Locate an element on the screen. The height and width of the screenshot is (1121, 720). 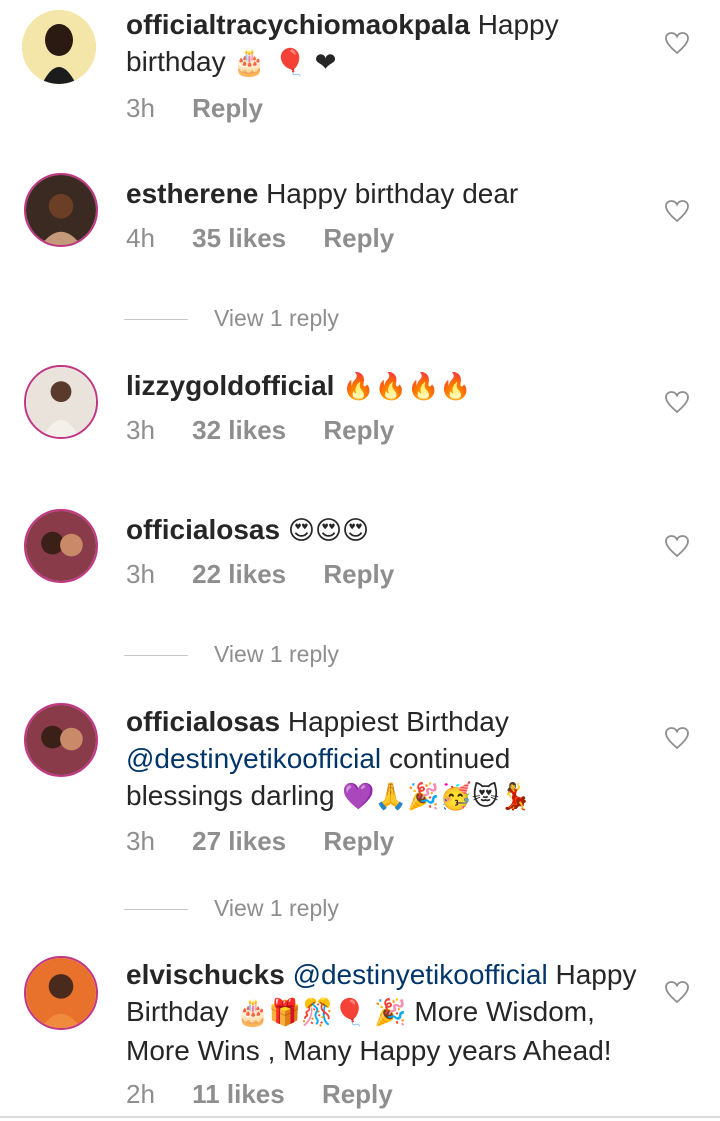
comment-emoji: 🔥🔥🔥🔥 is located at coordinates (407, 387).